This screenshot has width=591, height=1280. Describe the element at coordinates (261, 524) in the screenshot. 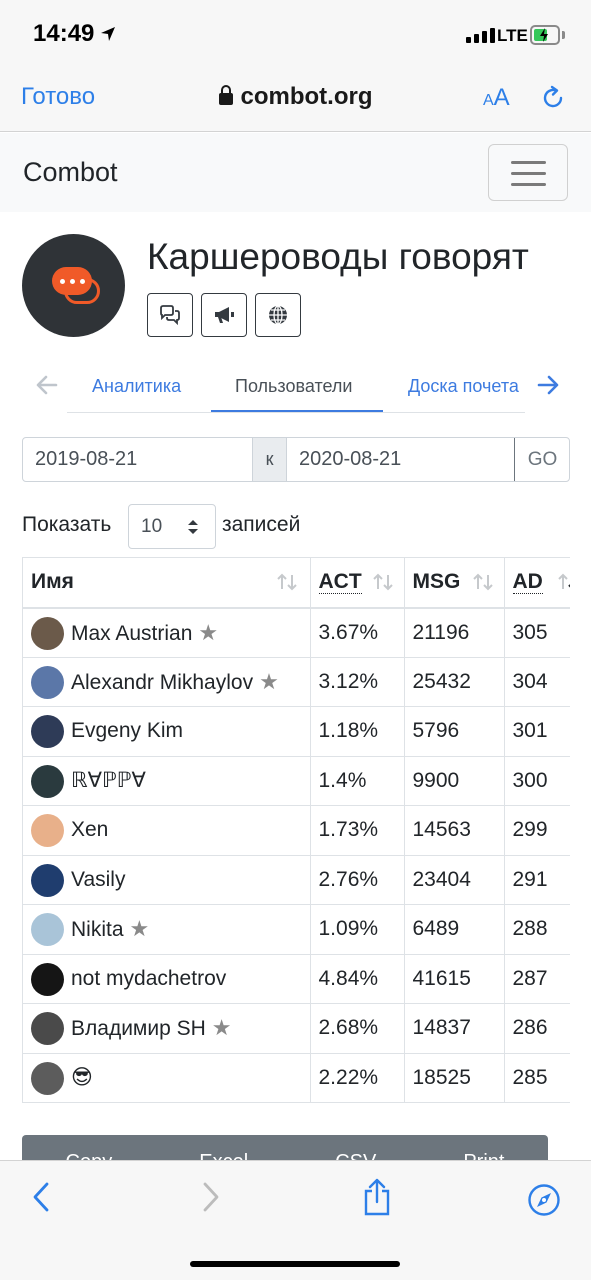

I see `entries-suffix: записей` at that location.